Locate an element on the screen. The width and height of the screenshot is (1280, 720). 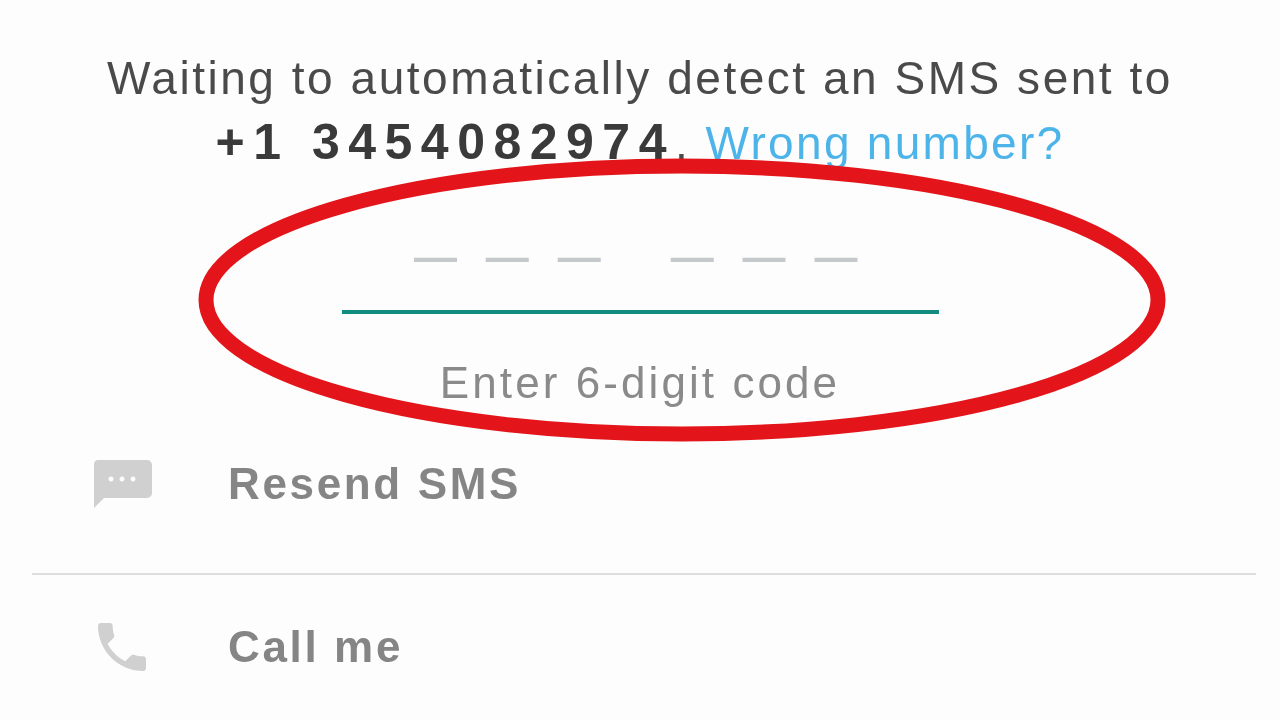
call-me-button: Call me is located at coordinates (201, 647).